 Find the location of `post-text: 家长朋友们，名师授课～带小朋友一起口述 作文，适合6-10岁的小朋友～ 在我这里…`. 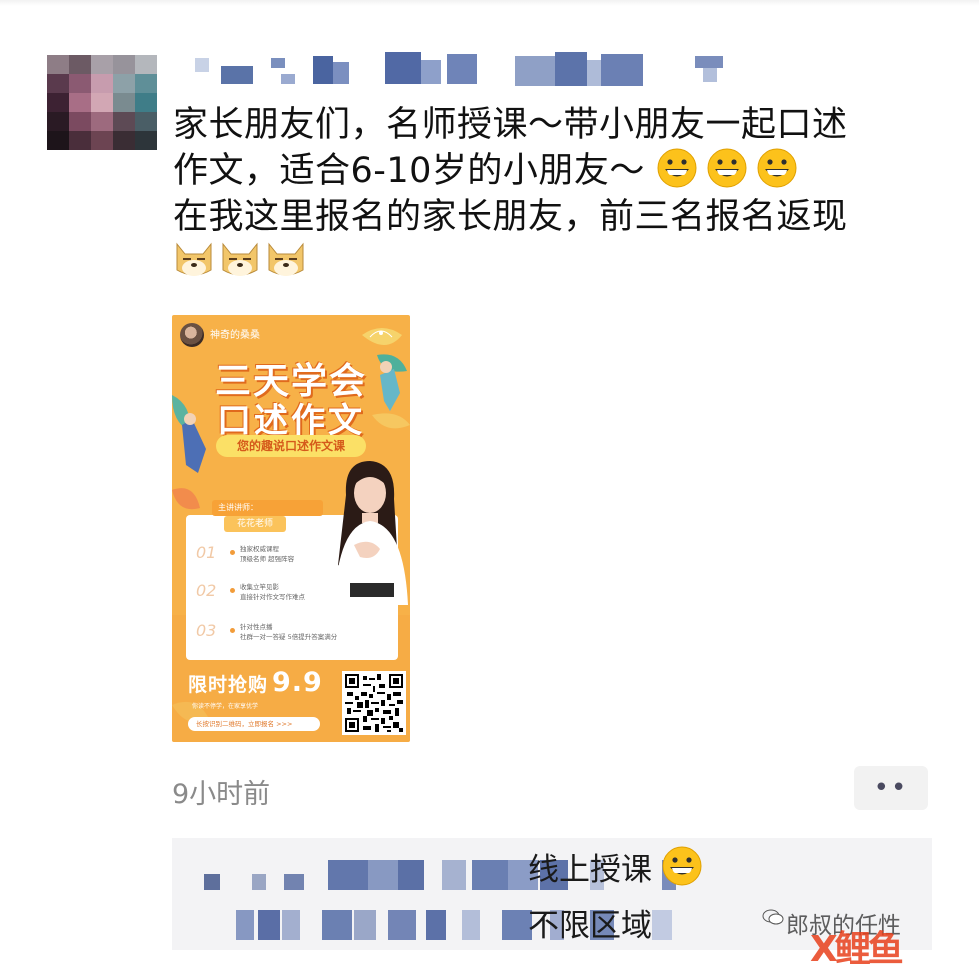

post-text: 家长朋友们，名师授课～带小朋友一起口述 作文，适合6-10岁的小朋友～ 在我这里… is located at coordinates (553, 195).